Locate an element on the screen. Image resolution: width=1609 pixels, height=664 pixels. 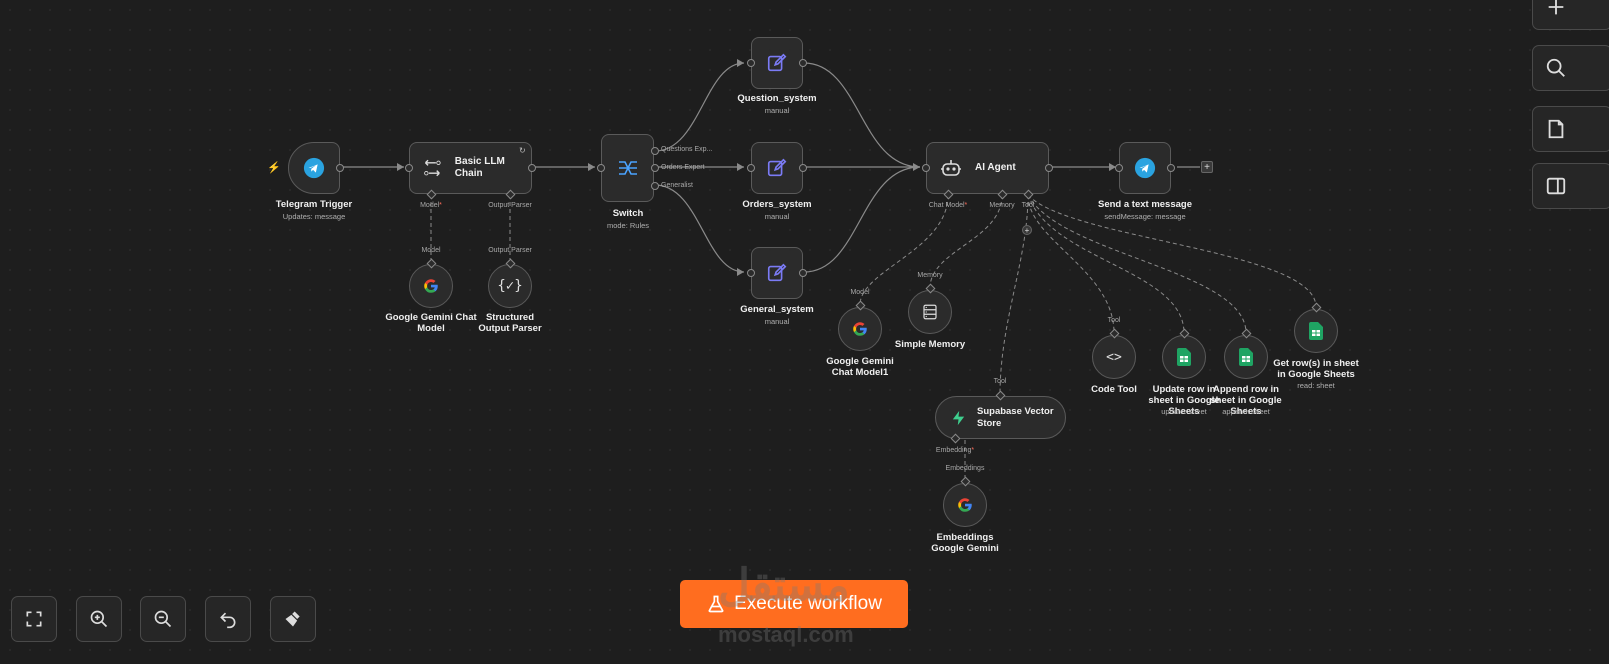
node-question-system is located at coordinates (777, 63).